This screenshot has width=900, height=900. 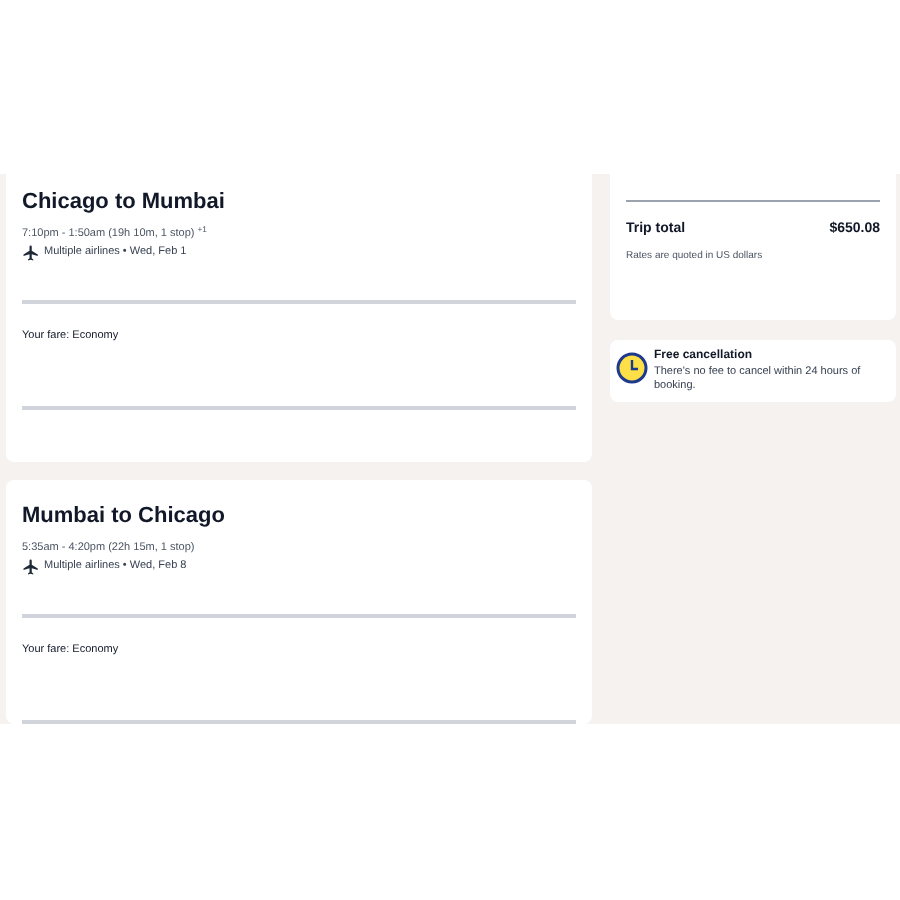 I want to click on clock-icon, so click(x=632, y=368).